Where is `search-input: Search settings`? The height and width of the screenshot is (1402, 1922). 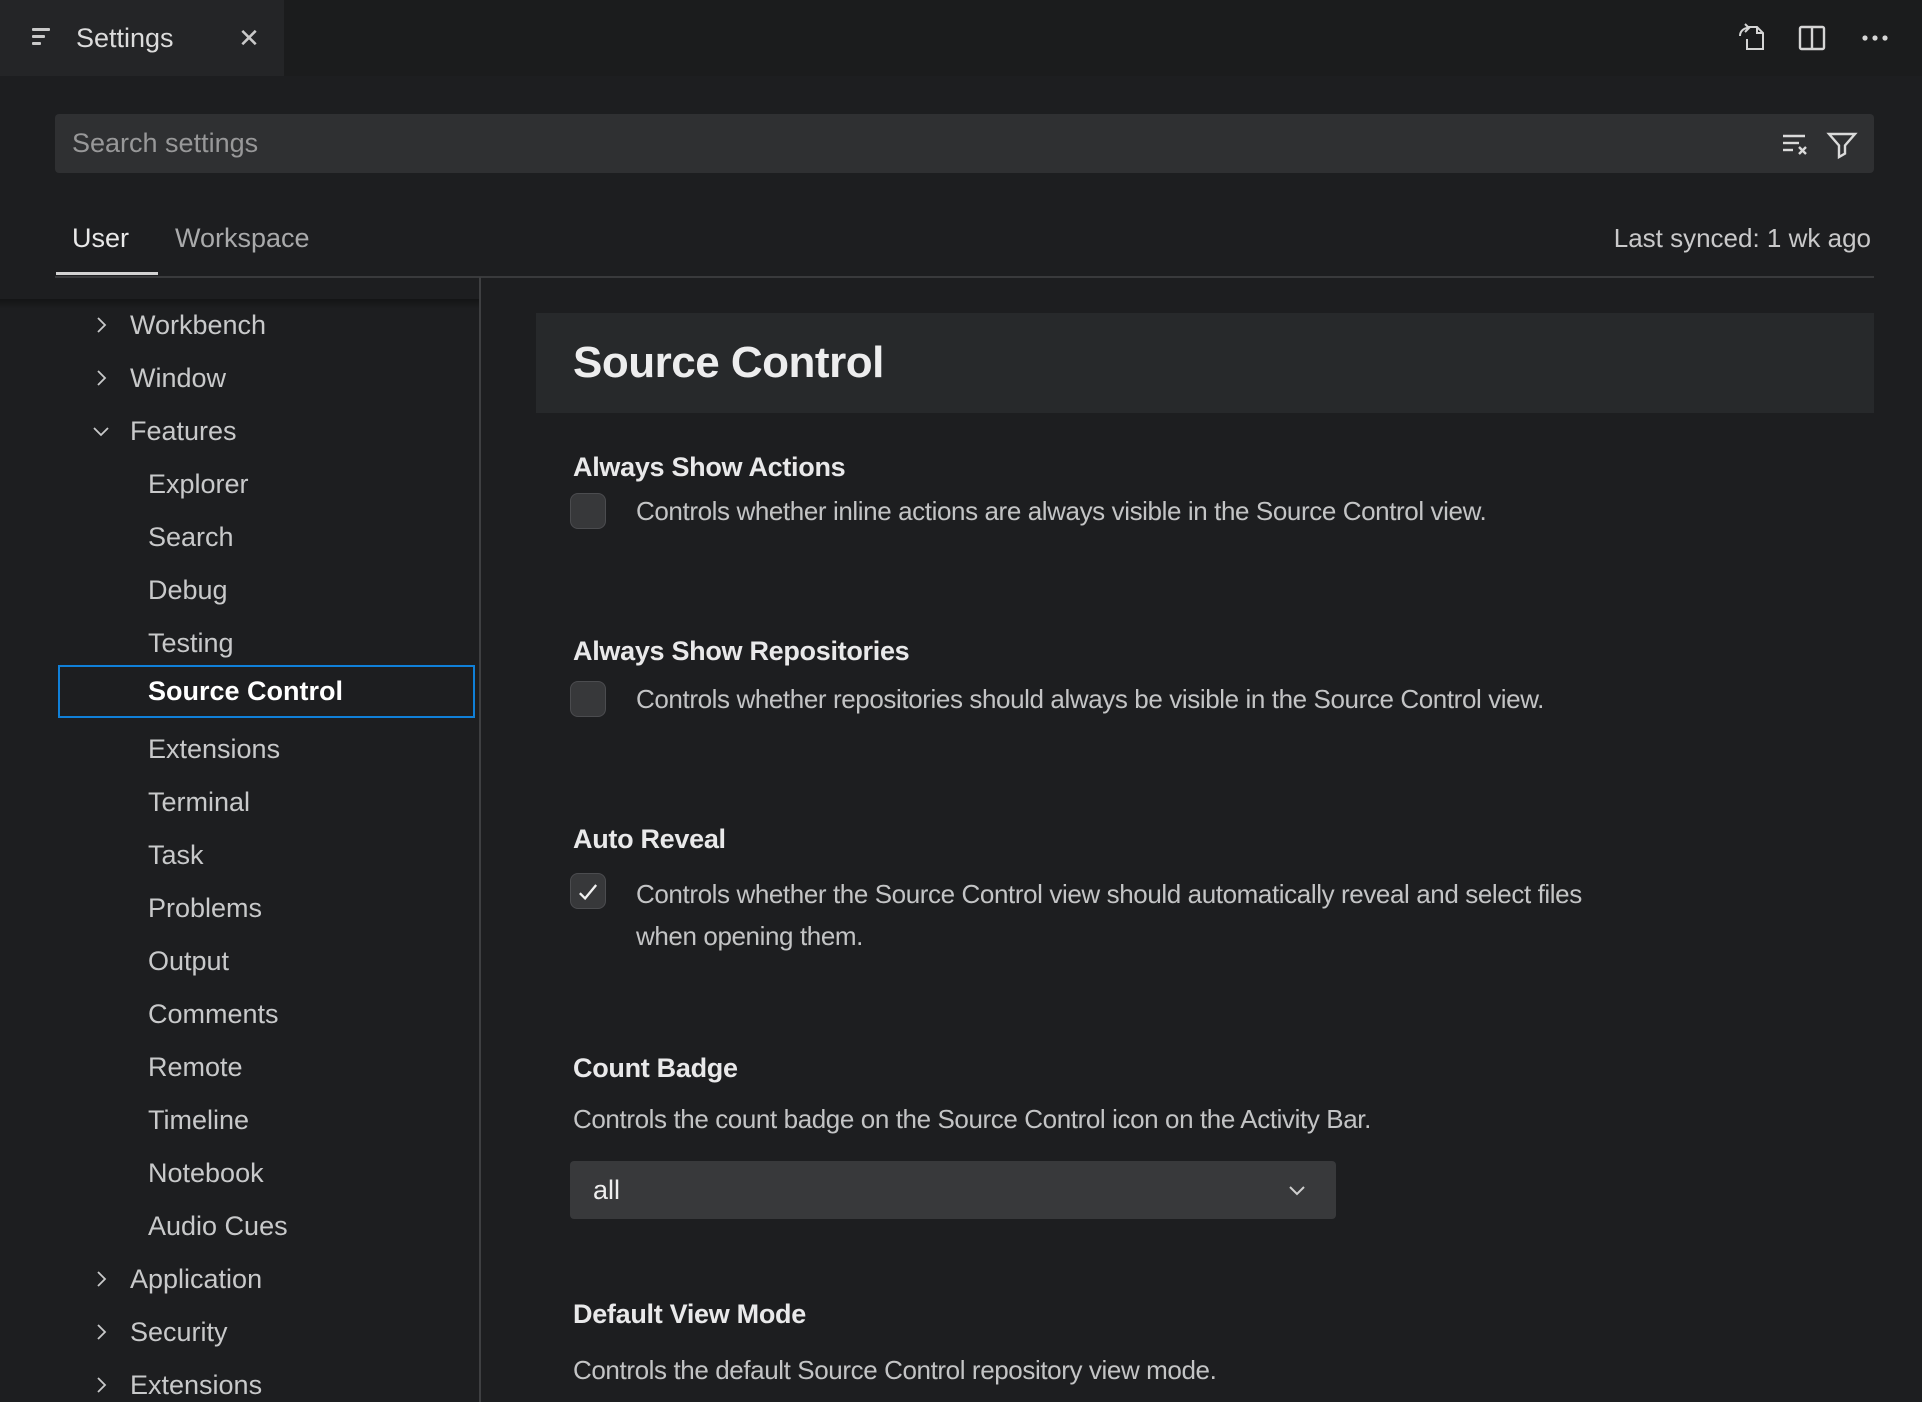
search-input: Search settings is located at coordinates (964, 143).